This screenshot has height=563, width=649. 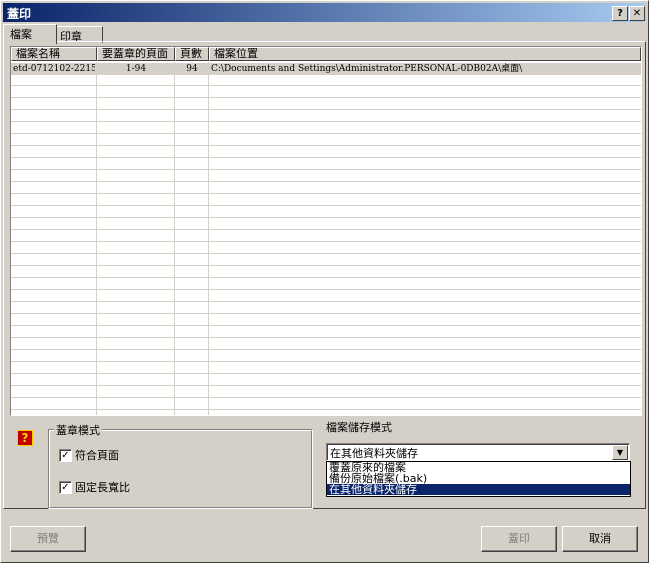 What do you see at coordinates (425, 54) in the screenshot?
I see `column-header-location: 檔案位置` at bounding box center [425, 54].